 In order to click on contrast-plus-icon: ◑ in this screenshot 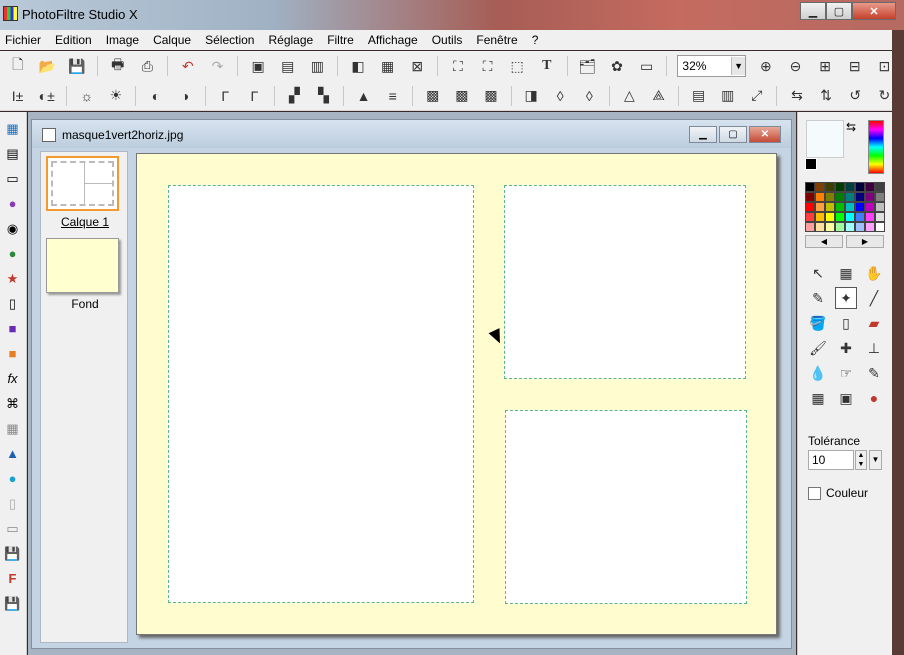, I will do `click(185, 96)`.